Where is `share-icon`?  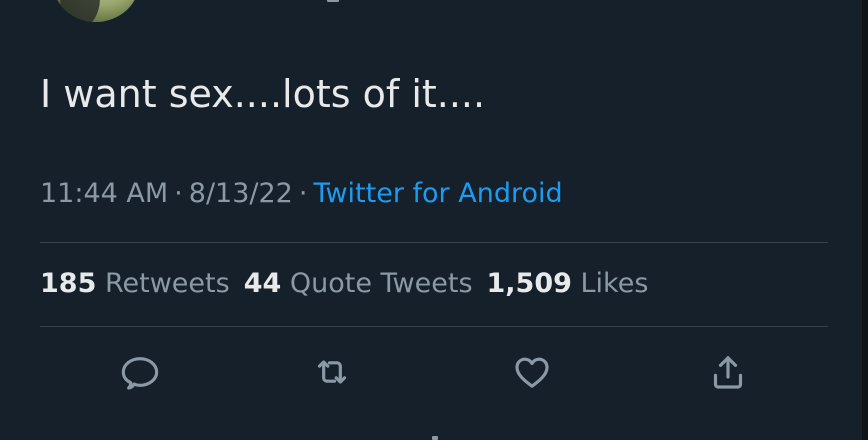
share-icon is located at coordinates (728, 372).